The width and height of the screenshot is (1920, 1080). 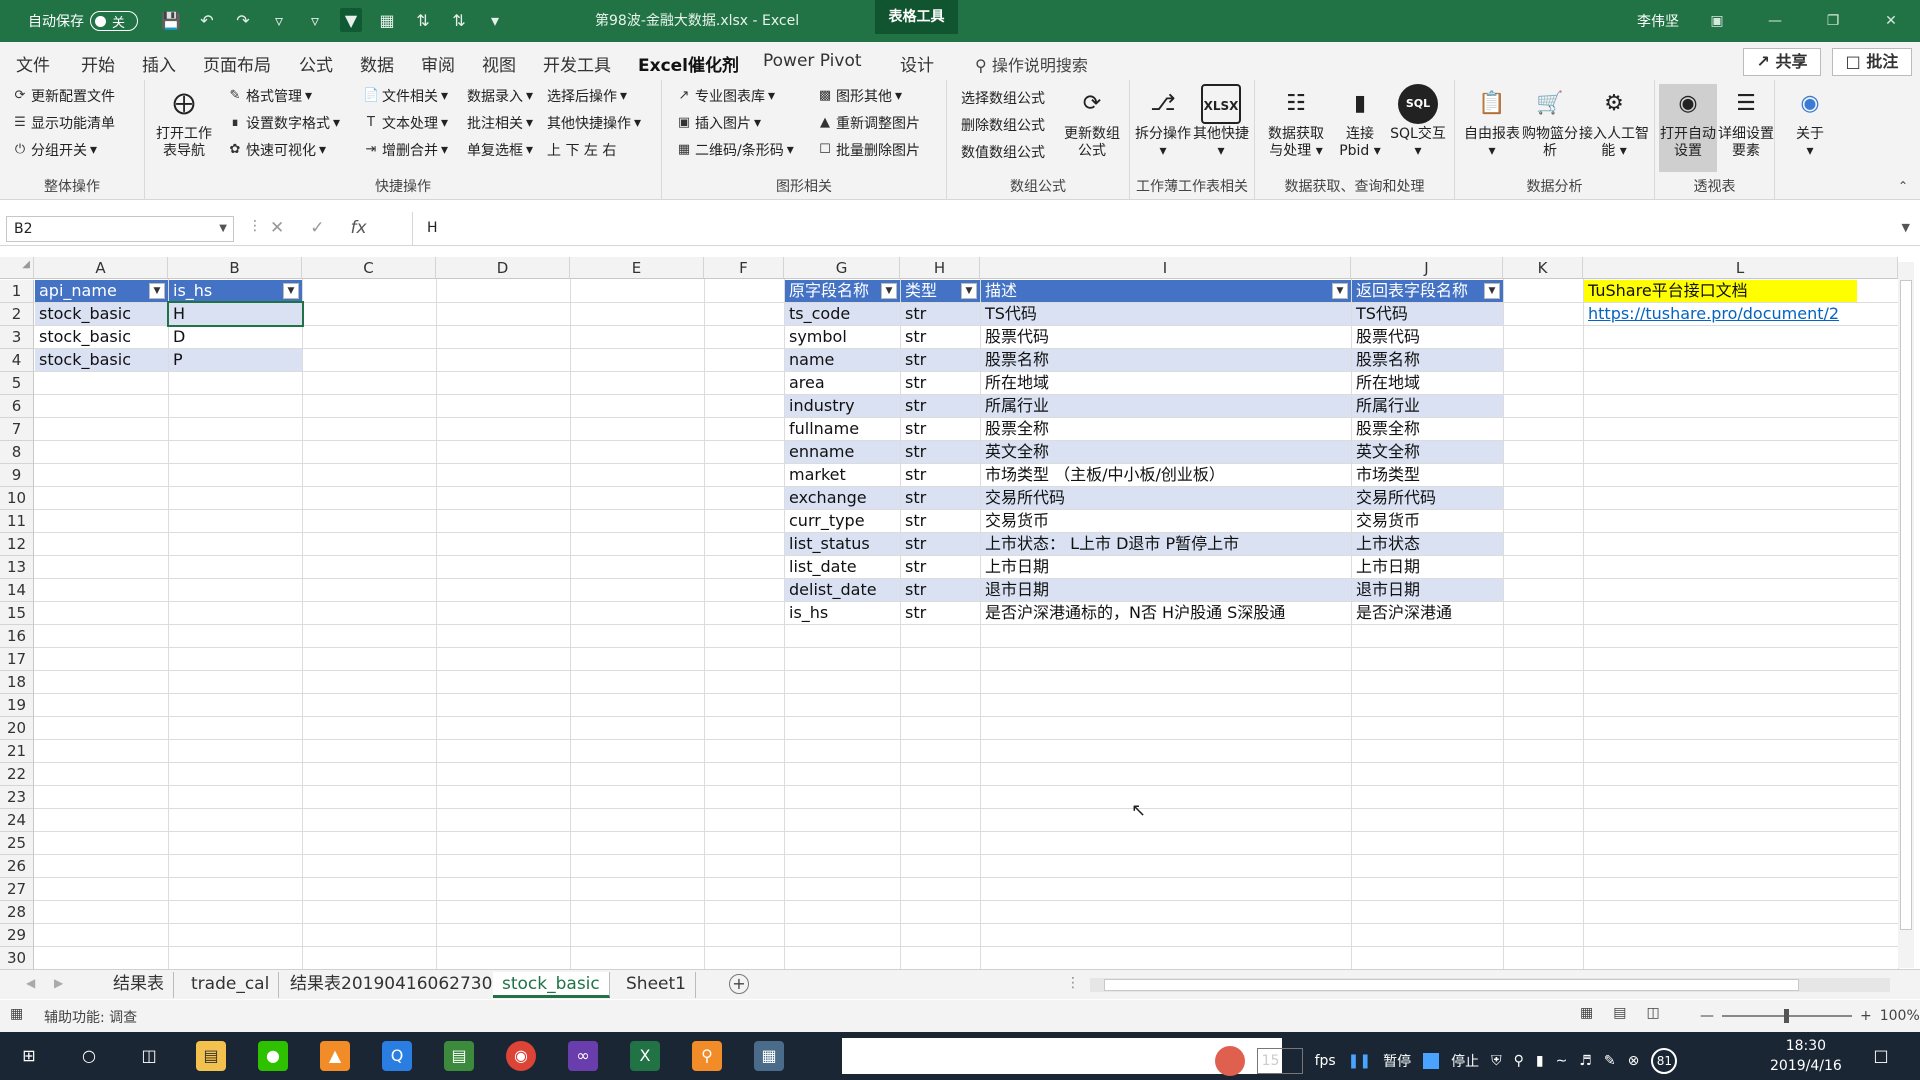 What do you see at coordinates (1166, 613) in the screenshot?
I see `table2-cell: 是否沪深港通标的，N否 H沪股通 S深股通` at bounding box center [1166, 613].